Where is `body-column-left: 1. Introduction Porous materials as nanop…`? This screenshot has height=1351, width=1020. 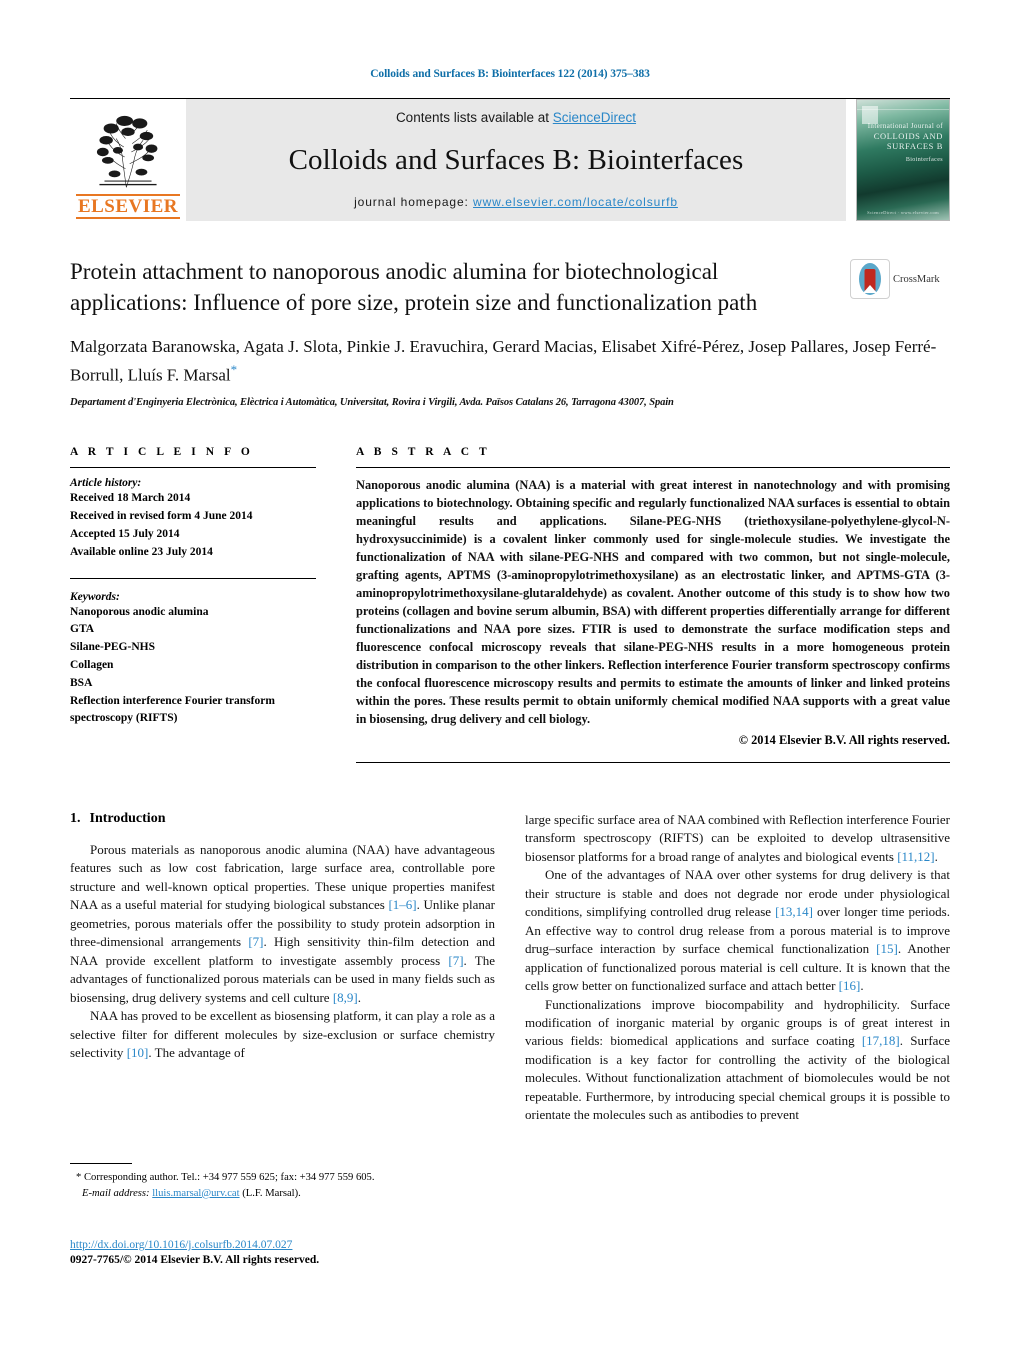 body-column-left: 1. Introduction Porous materials as nanop… is located at coordinates (282, 1006).